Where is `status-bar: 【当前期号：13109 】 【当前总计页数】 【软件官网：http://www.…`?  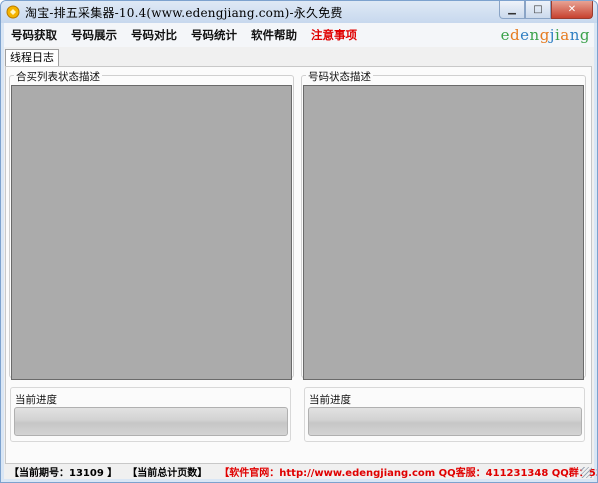
status-bar: 【当前期号：13109 】 【当前总计页数】 【软件官网：http://www.… is located at coordinates (300, 471).